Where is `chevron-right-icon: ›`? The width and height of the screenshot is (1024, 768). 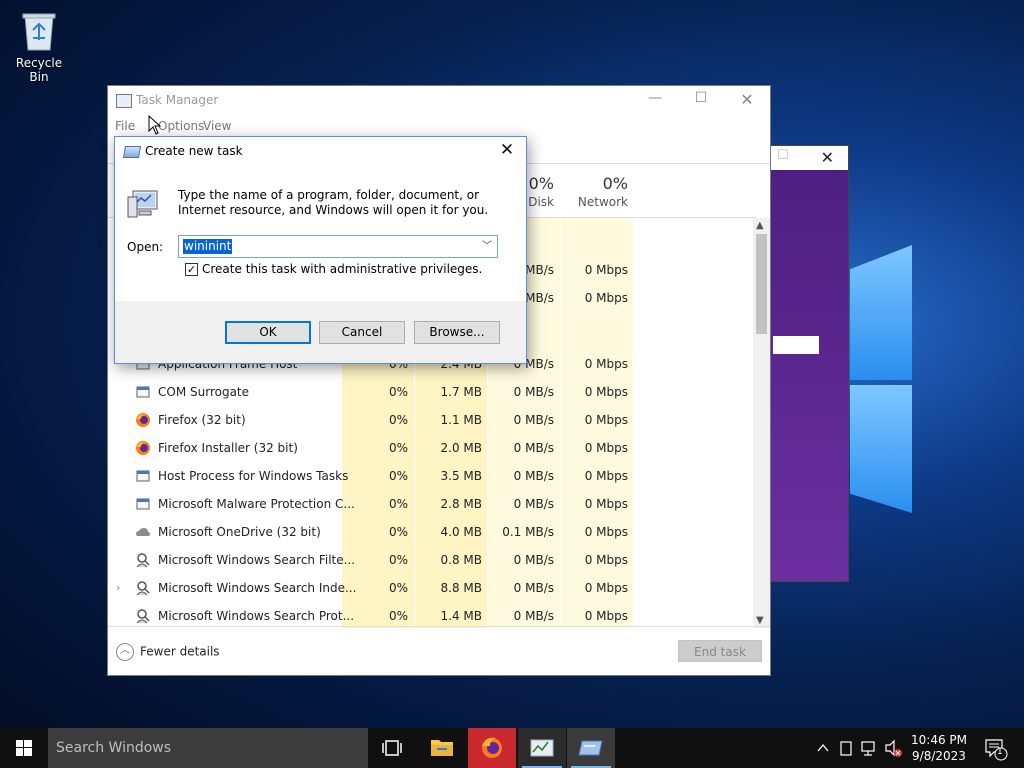
chevron-right-icon: › is located at coordinates (118, 587).